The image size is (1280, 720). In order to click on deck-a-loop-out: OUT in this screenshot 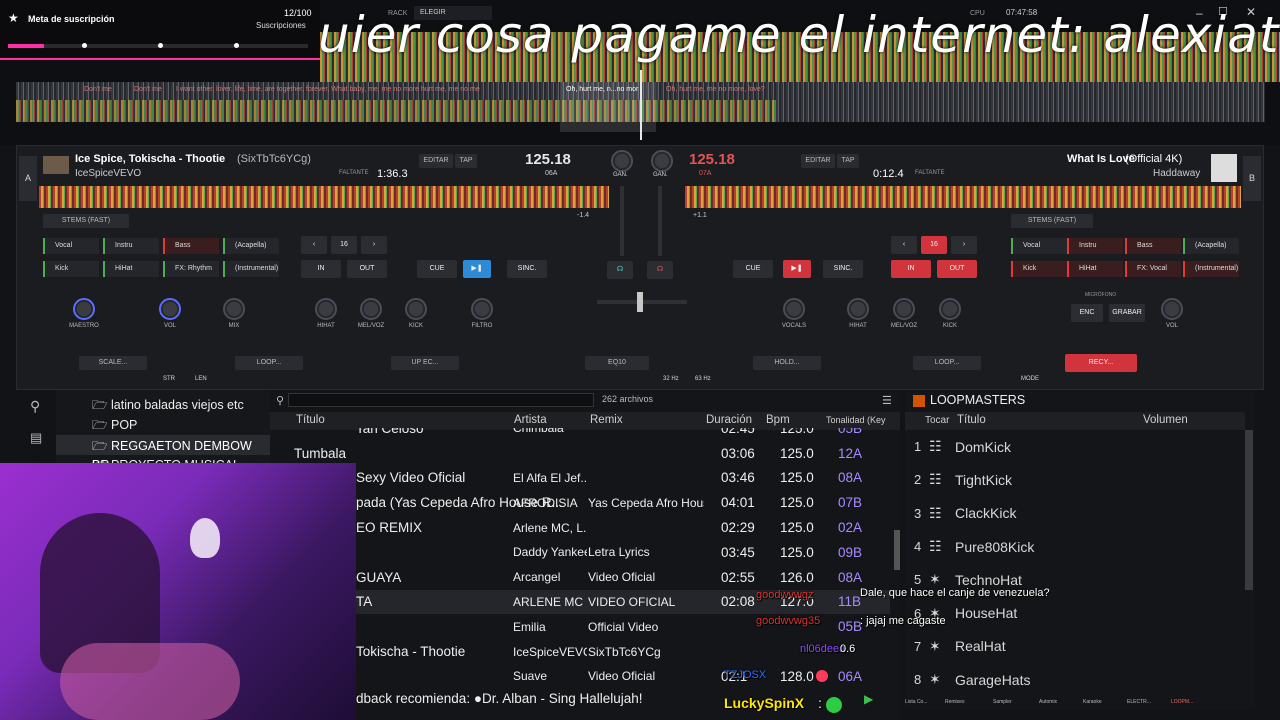, I will do `click(367, 269)`.